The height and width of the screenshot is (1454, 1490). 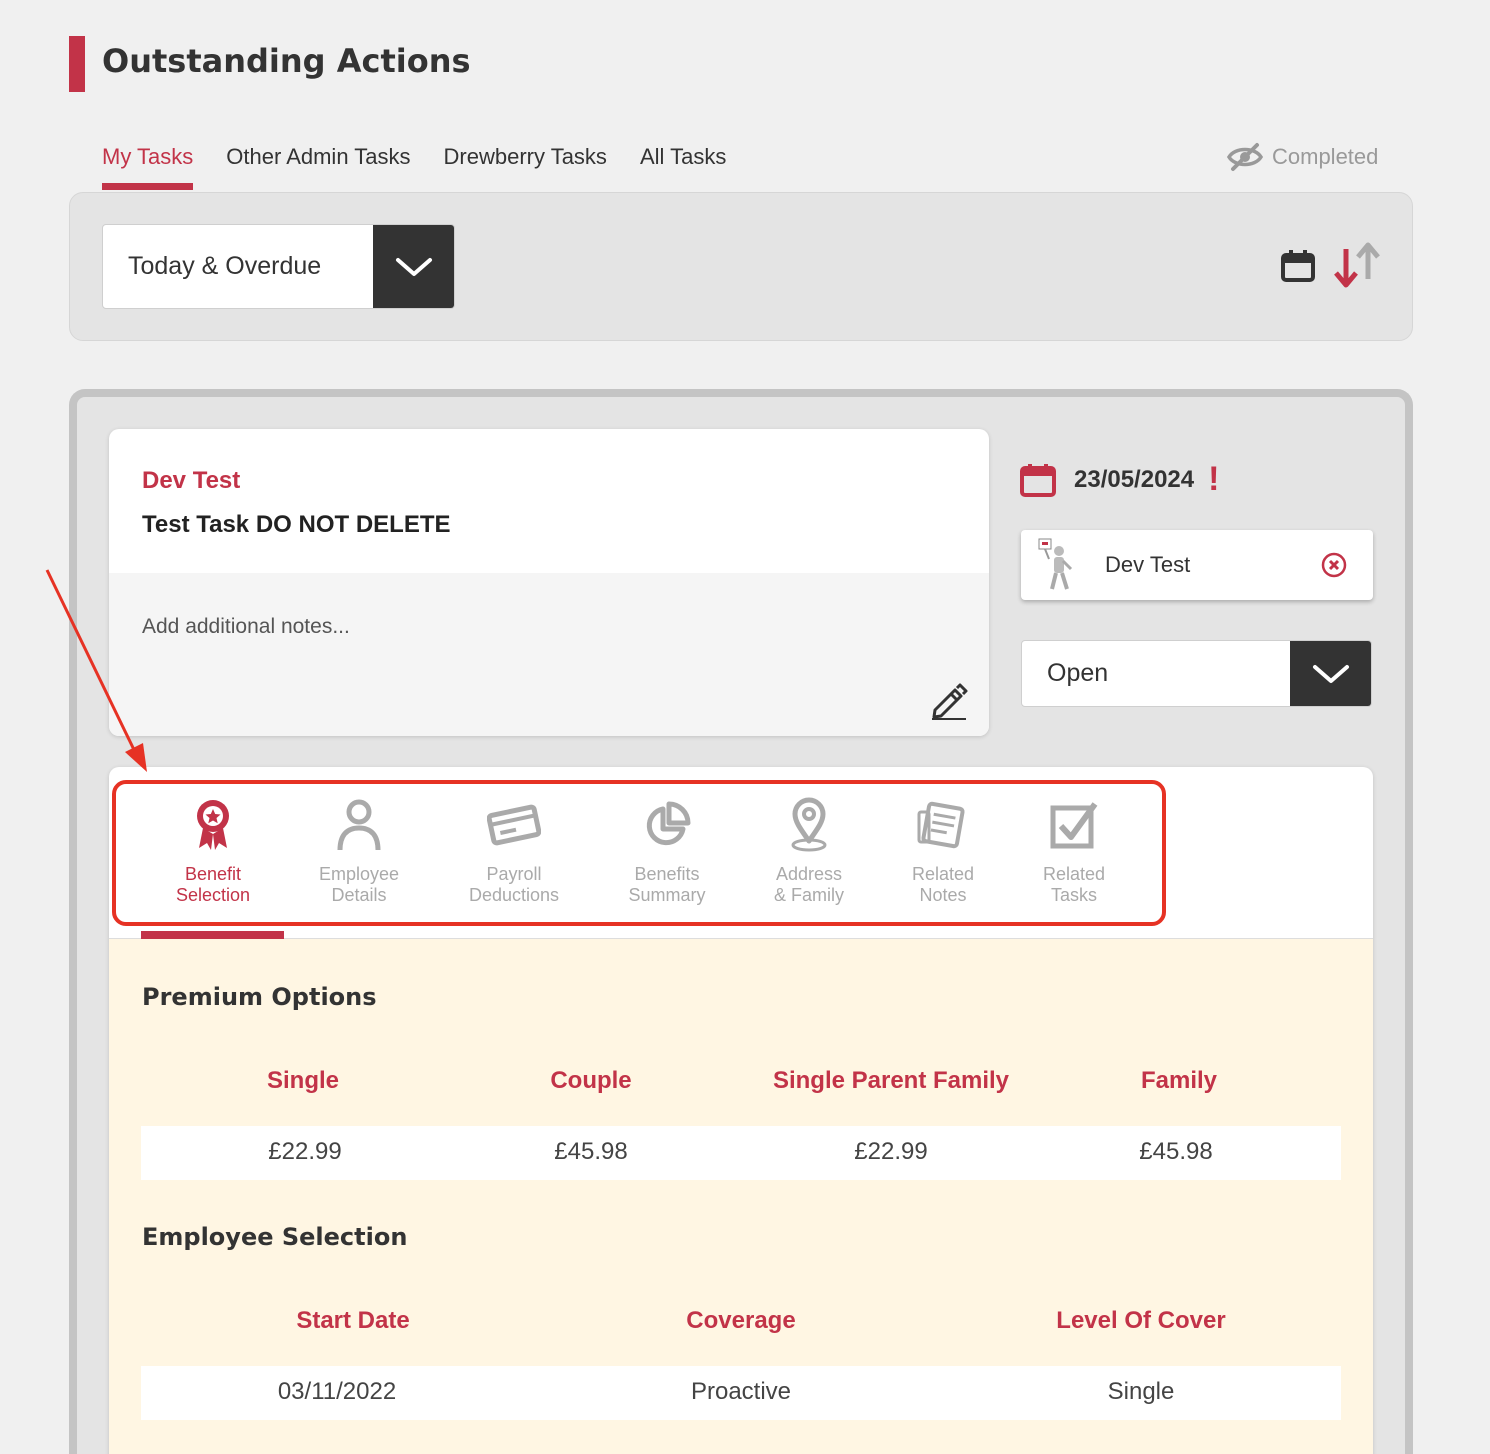 I want to click on premium-value-family: £45.98, so click(x=1176, y=1151).